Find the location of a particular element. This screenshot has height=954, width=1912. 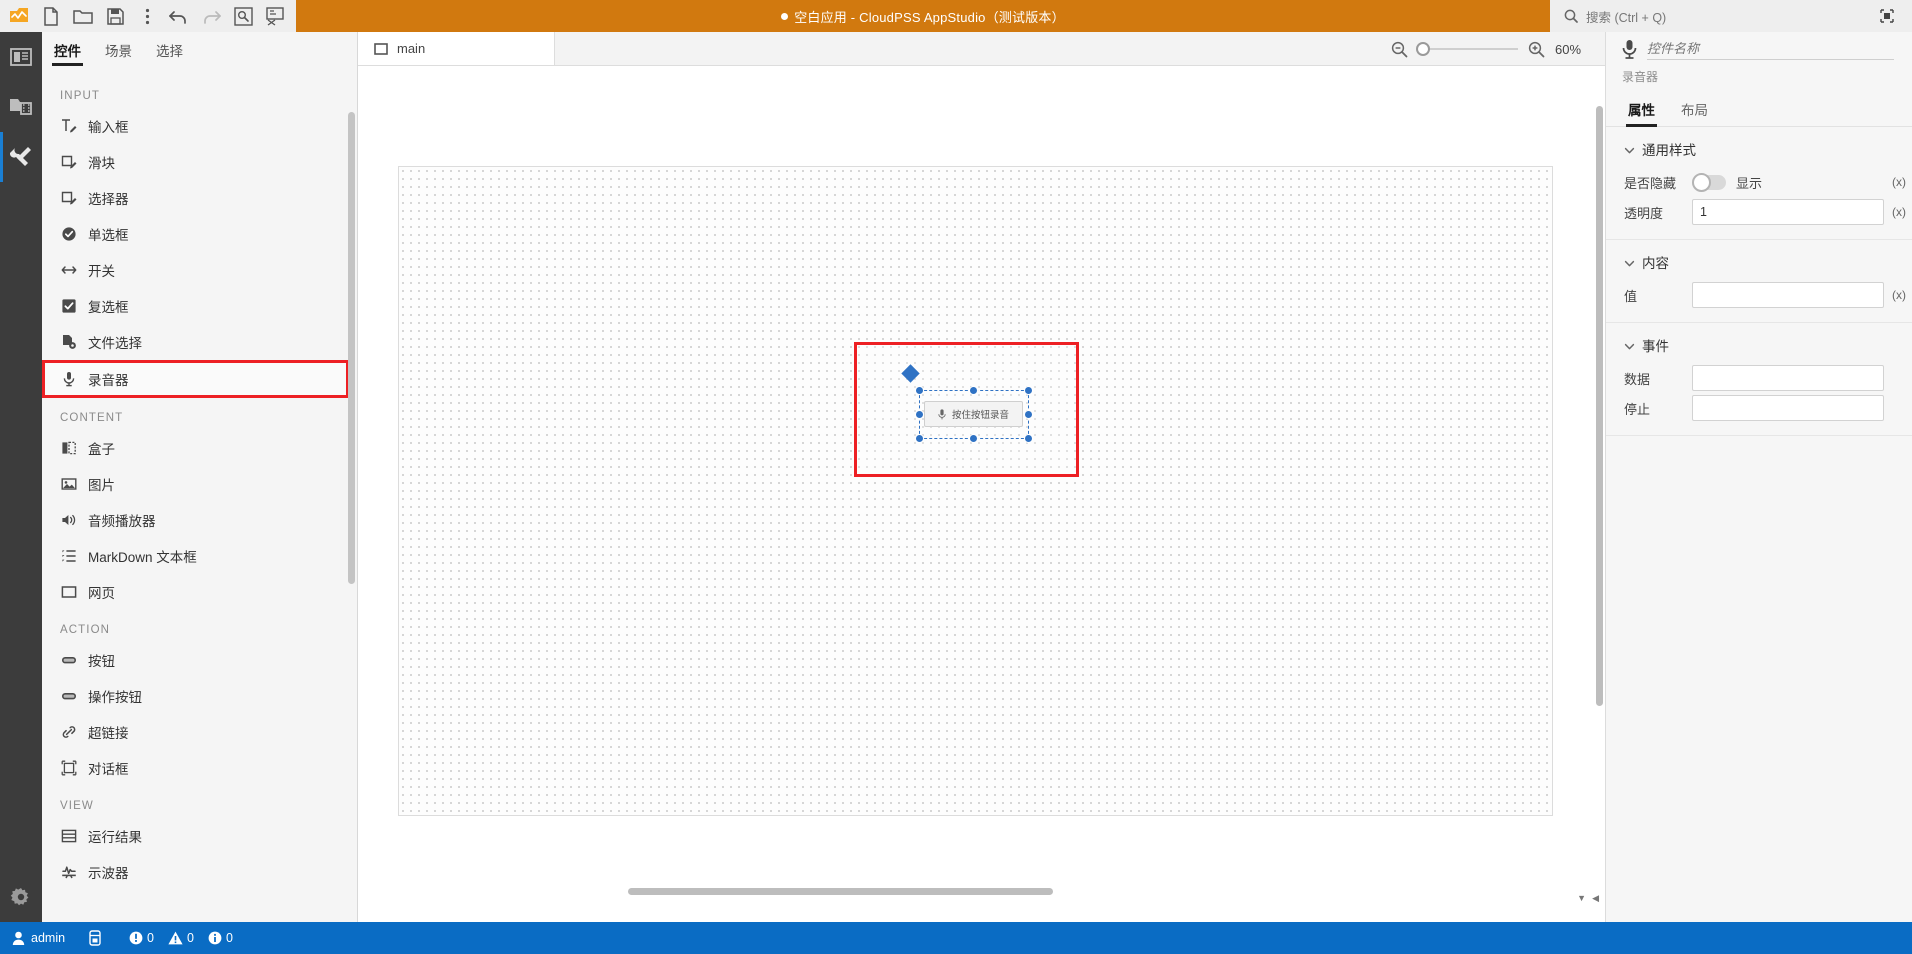

properties-section-header: 内容 is located at coordinates (1759, 260).